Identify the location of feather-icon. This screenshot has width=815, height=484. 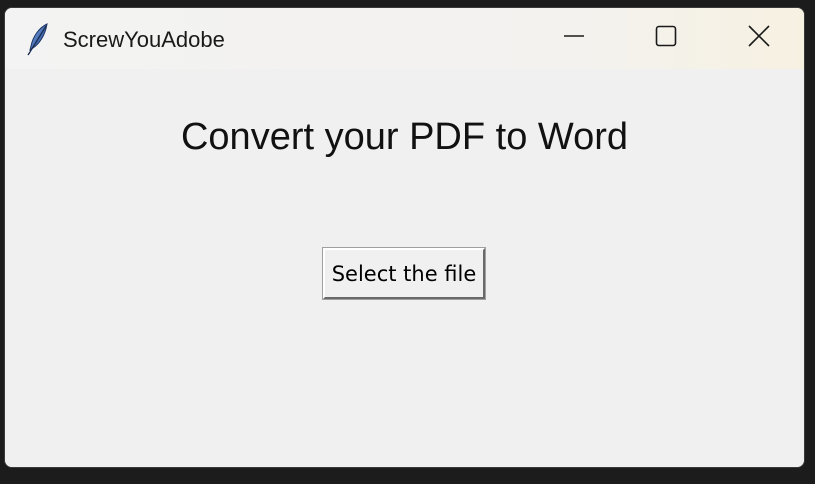
(38, 39).